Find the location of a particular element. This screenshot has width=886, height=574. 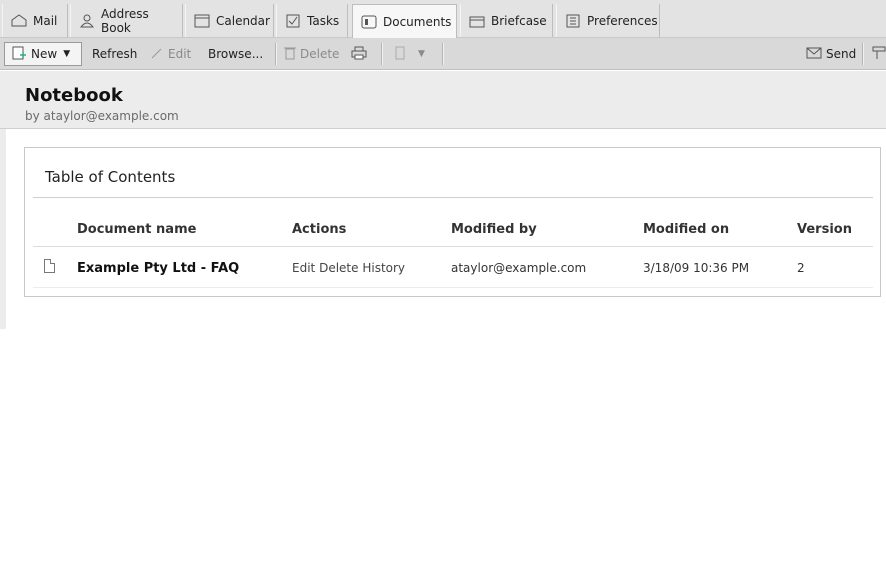

address-book-icon is located at coordinates (87, 21).